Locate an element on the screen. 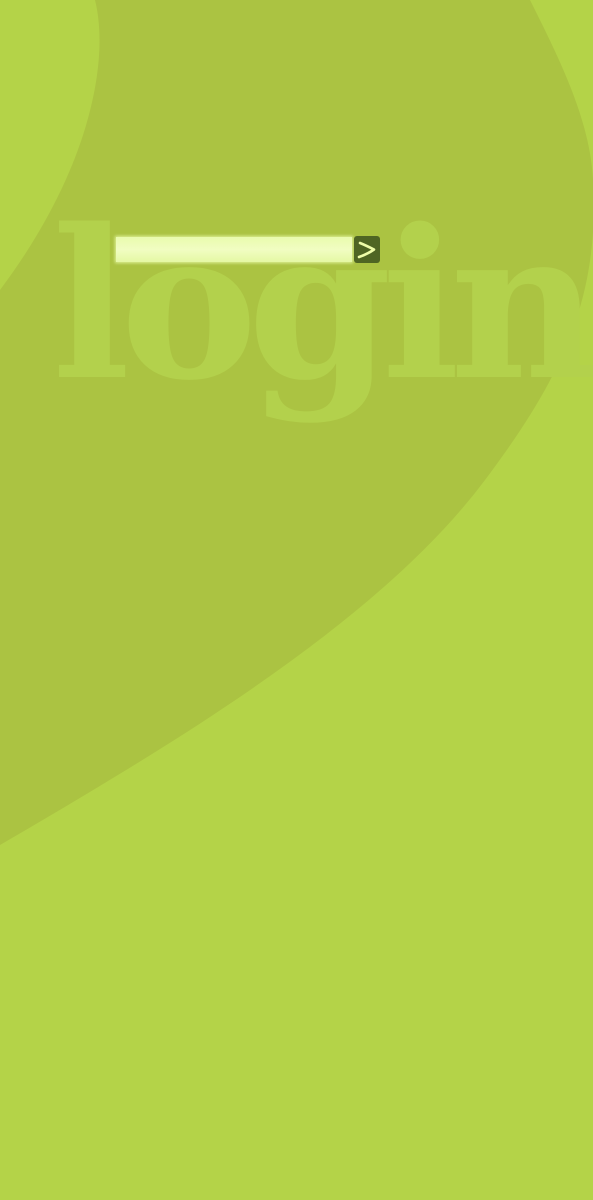 The height and width of the screenshot is (1200, 593). submit-button is located at coordinates (367, 249).